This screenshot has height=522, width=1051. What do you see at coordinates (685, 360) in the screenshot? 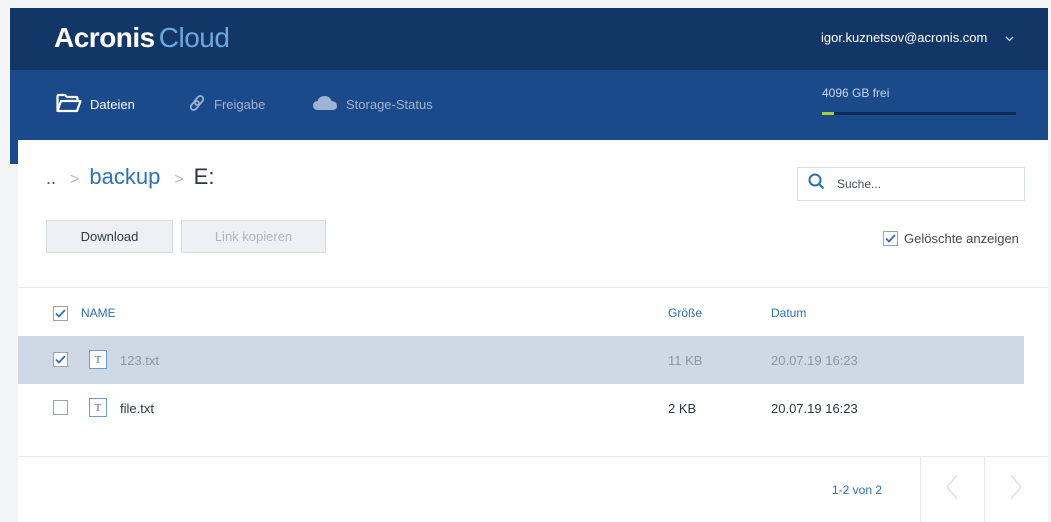
I see `file-size: 11 KB` at bounding box center [685, 360].